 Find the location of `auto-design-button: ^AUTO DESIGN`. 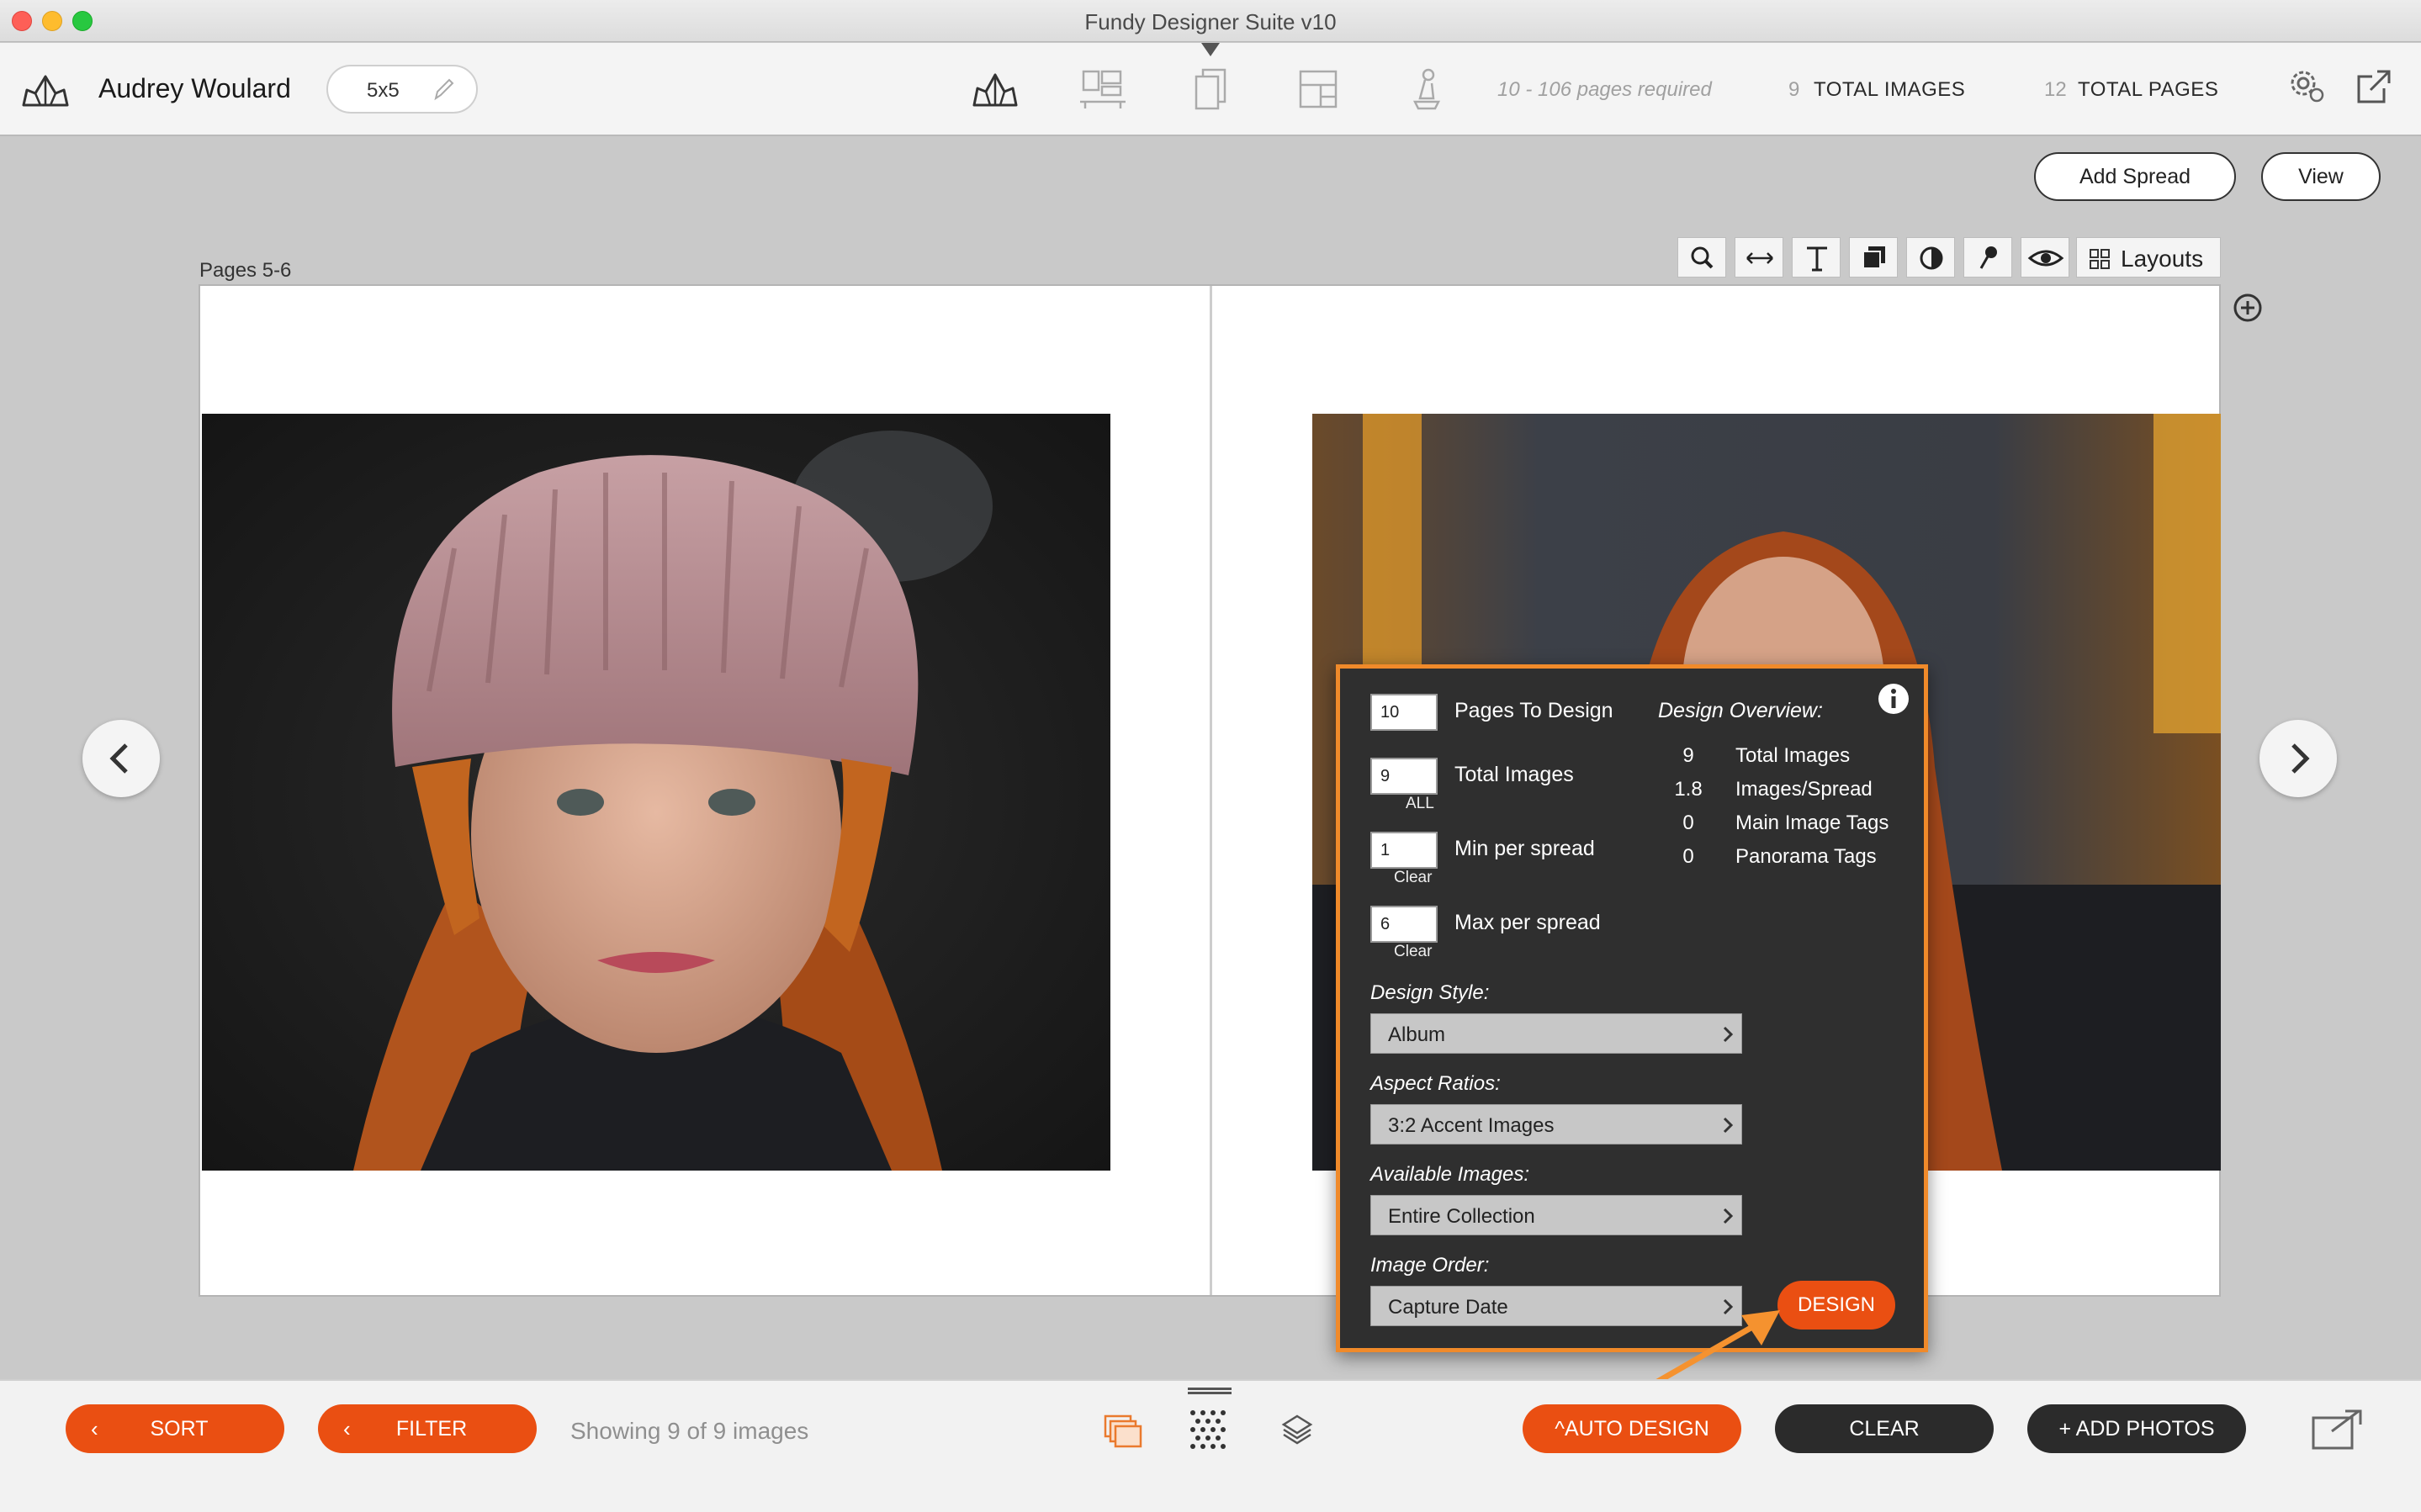

auto-design-button: ^AUTO DESIGN is located at coordinates (1632, 1428).